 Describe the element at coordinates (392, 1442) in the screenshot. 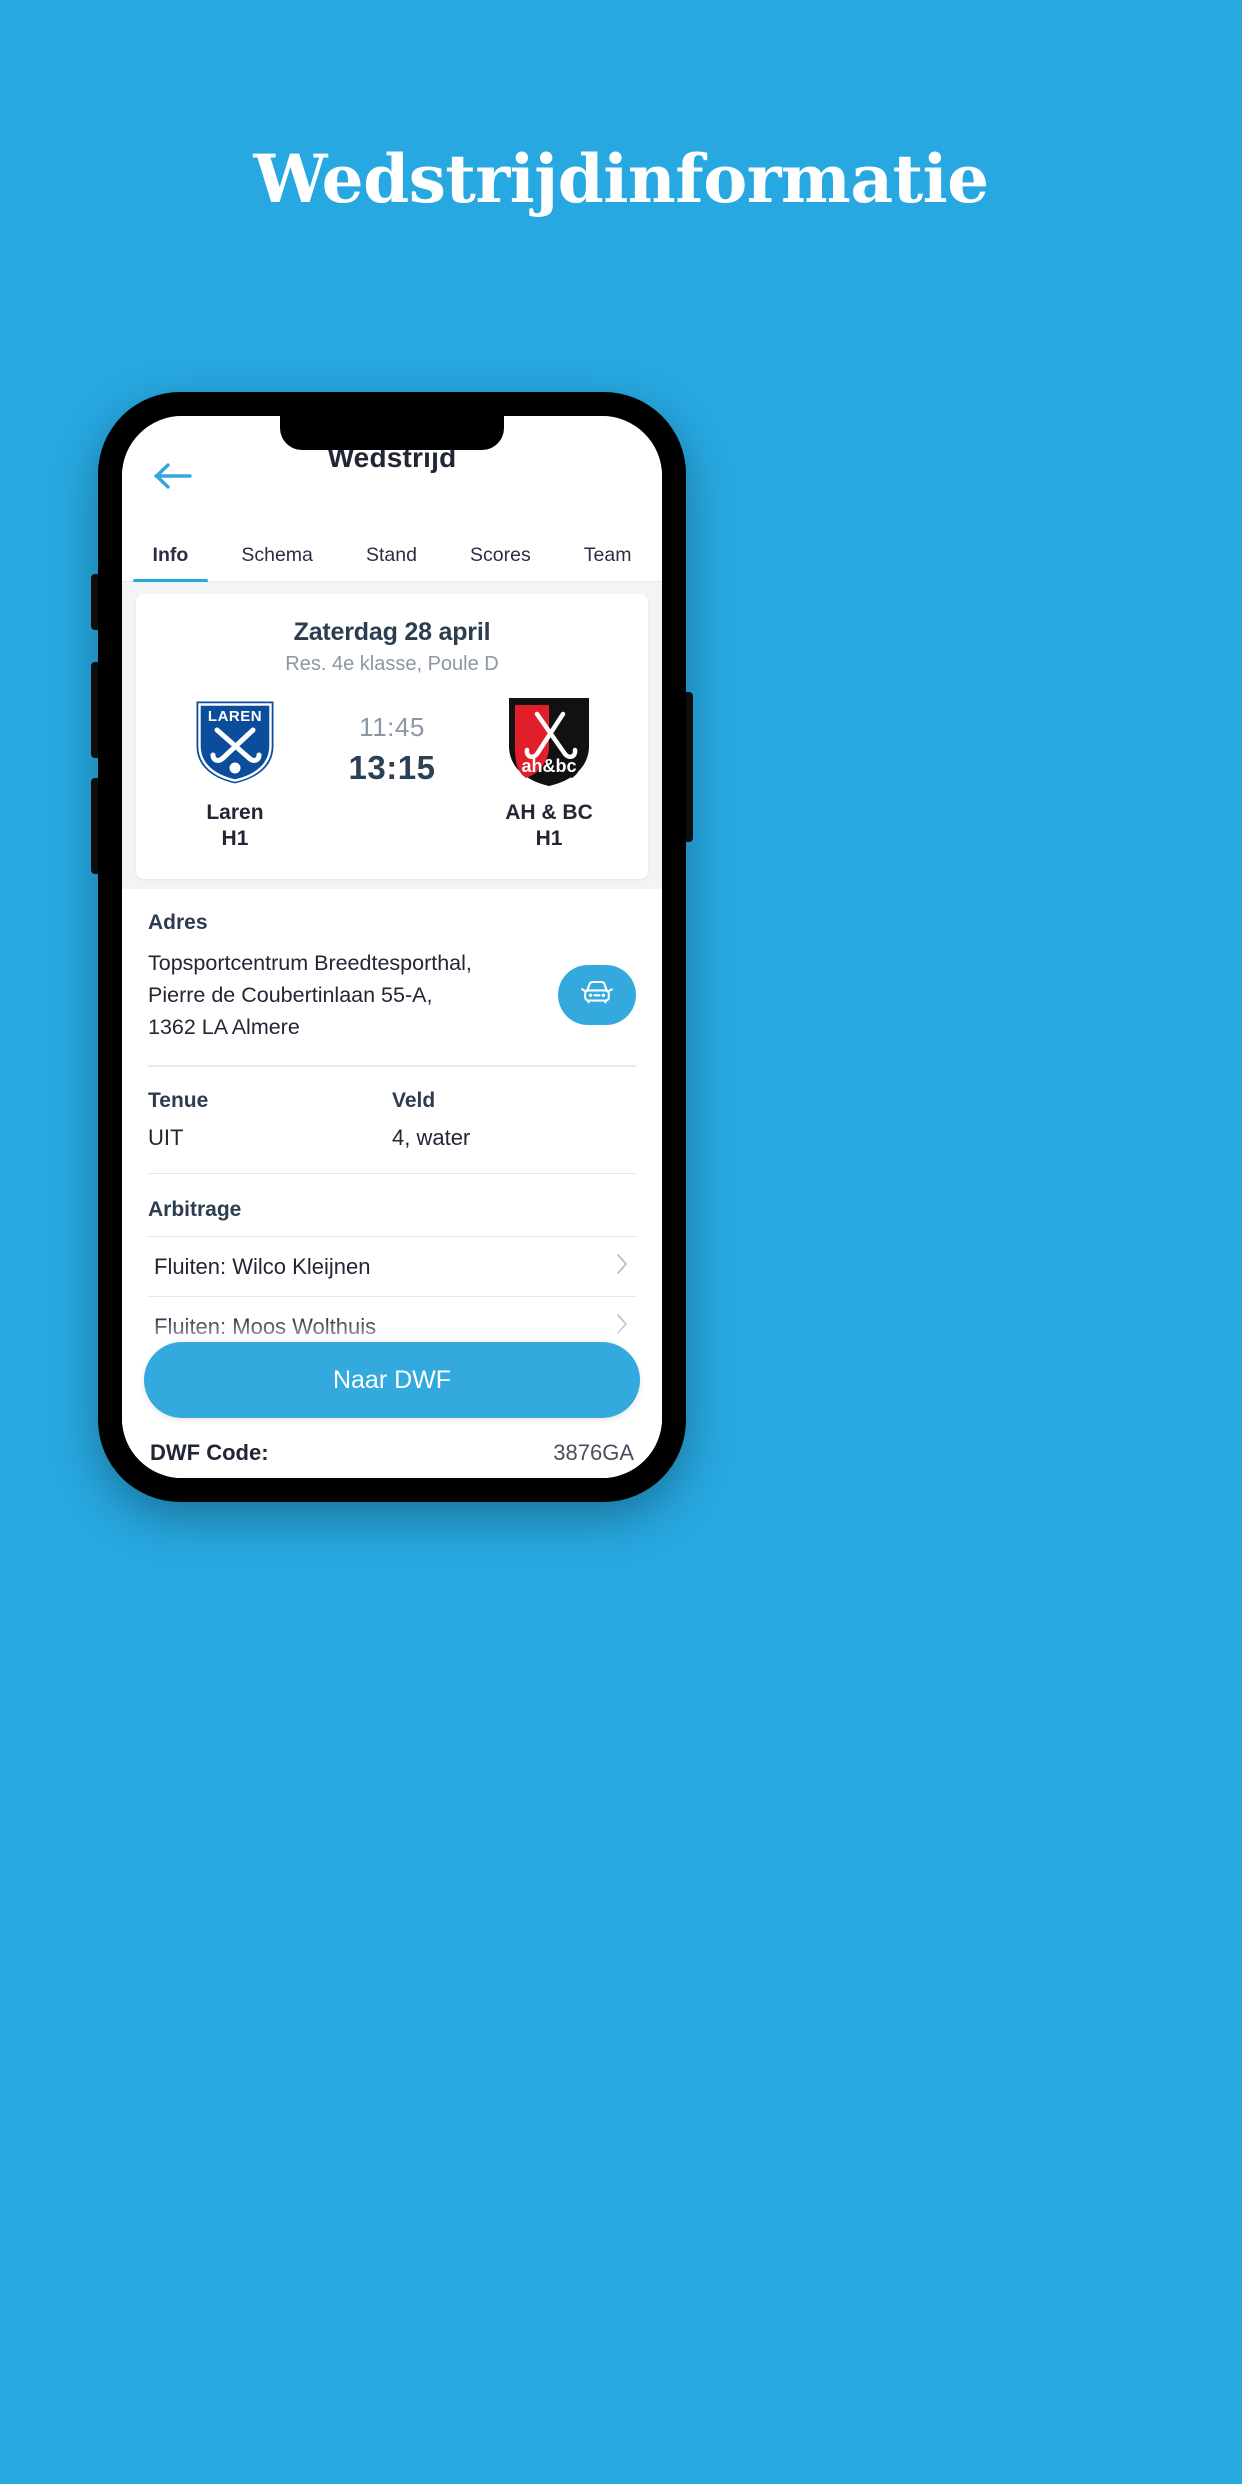

I see `dwf-code-row: DWF Code: 3876GA` at that location.